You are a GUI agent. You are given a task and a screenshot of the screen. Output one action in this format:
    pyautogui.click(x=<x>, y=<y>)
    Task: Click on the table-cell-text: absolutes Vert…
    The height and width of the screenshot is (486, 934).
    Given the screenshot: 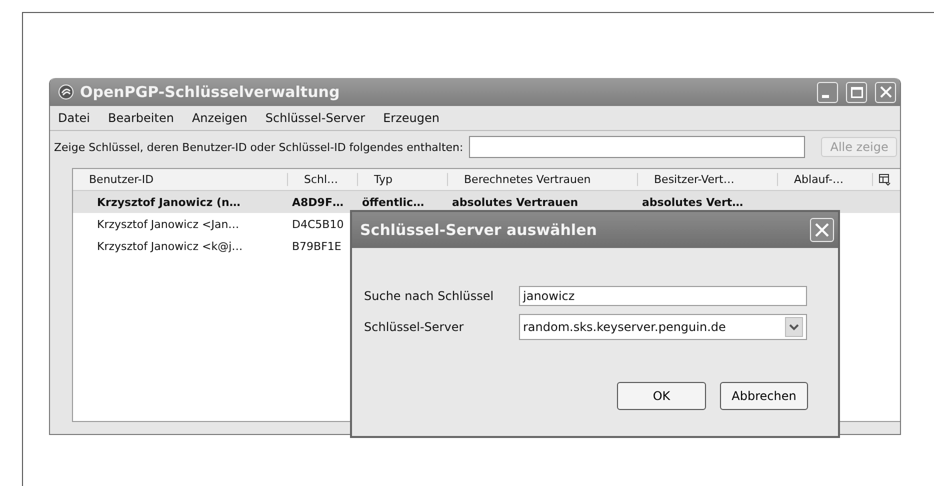 What is the action you would take?
    pyautogui.click(x=692, y=202)
    